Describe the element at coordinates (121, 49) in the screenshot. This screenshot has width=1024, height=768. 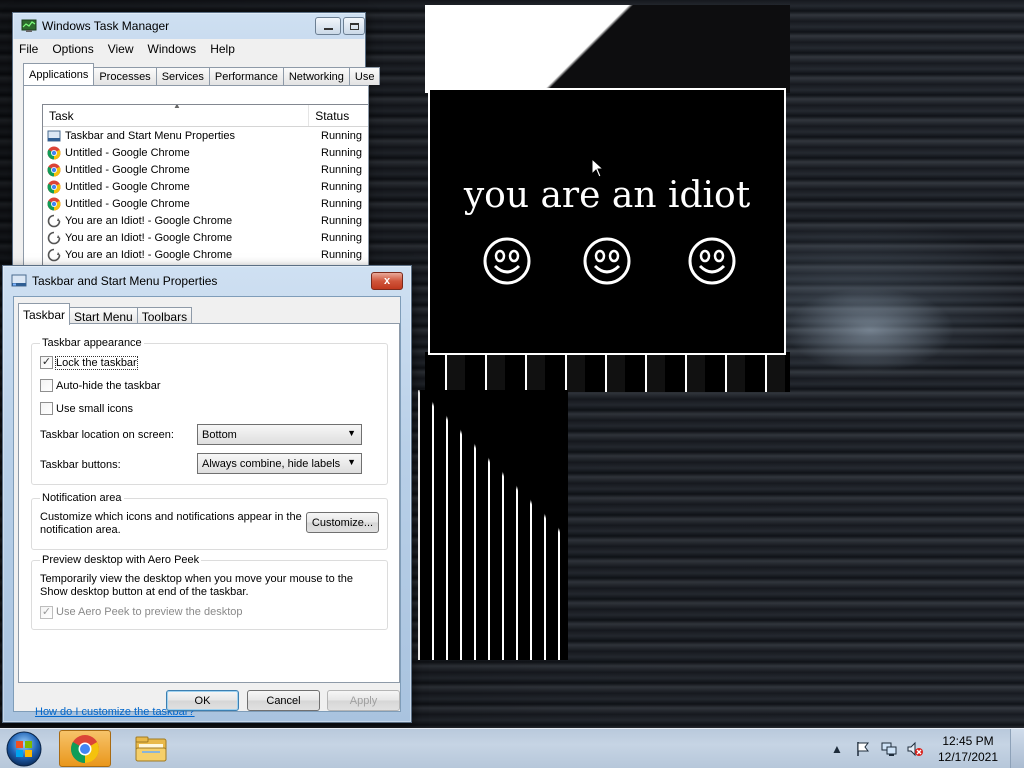
I see `menu-view: View` at that location.